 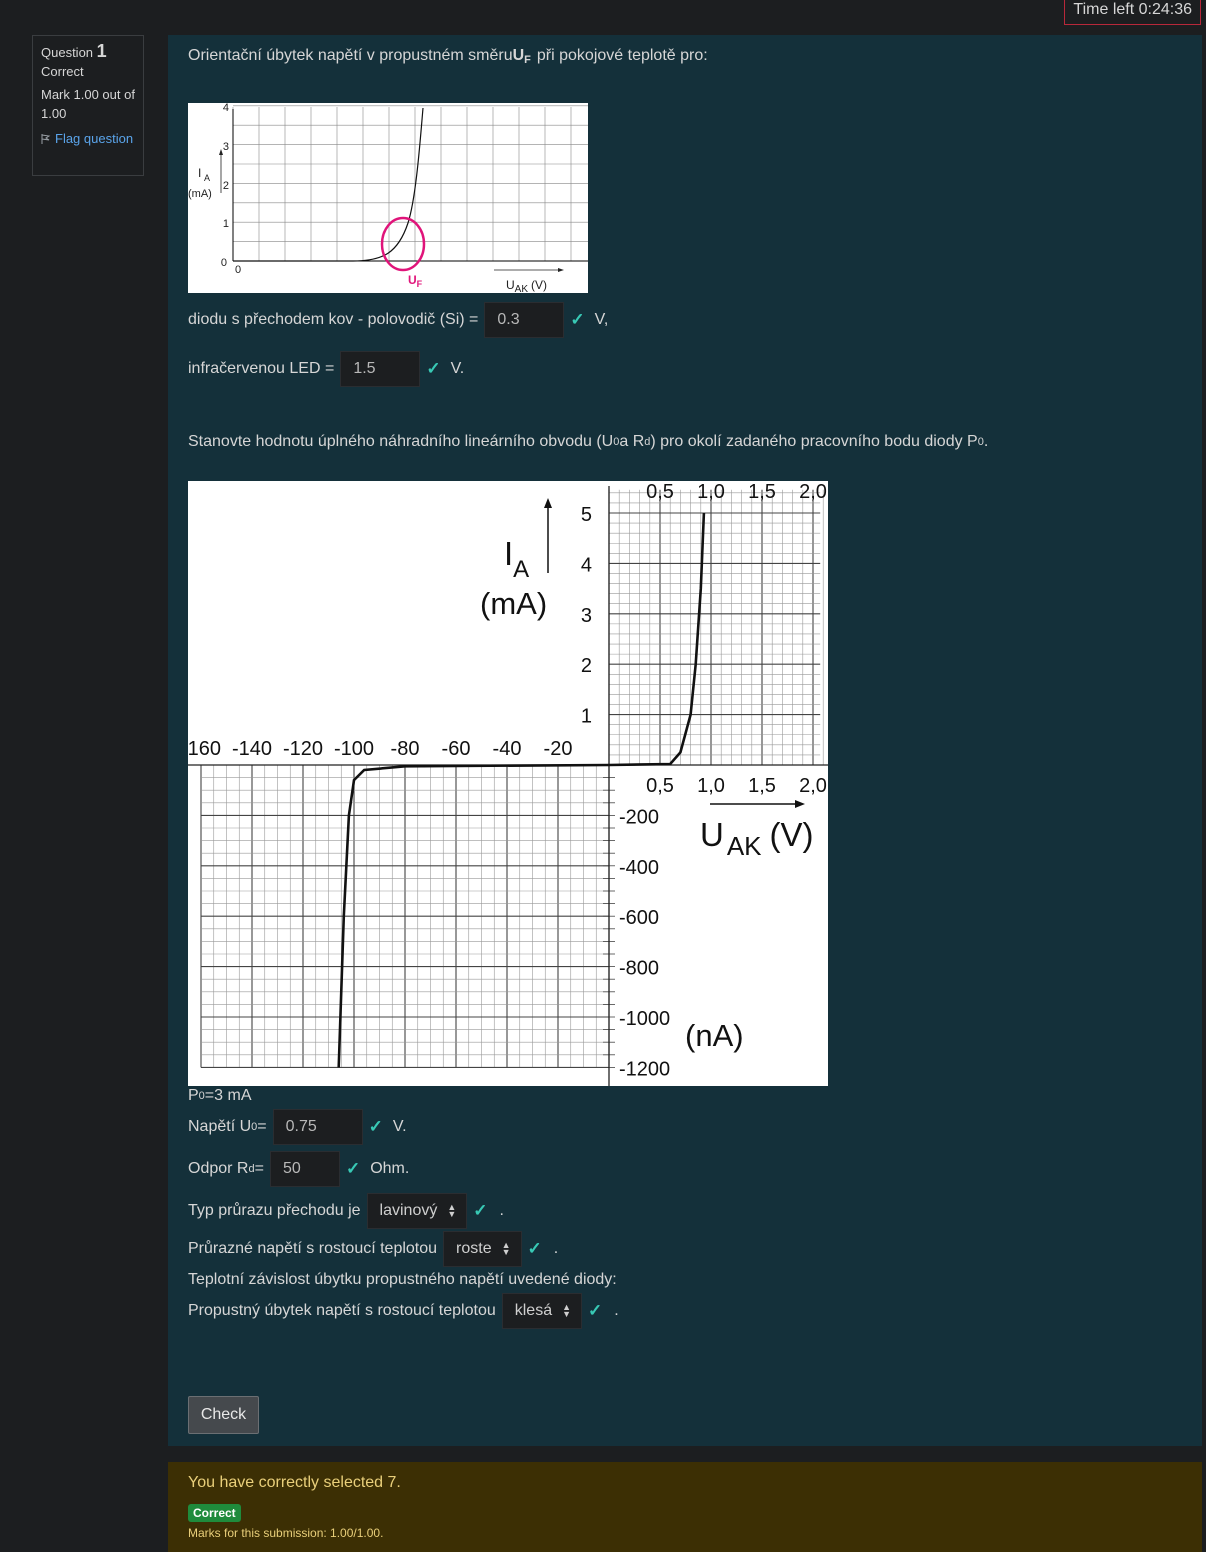 What do you see at coordinates (639, 918) in the screenshot?
I see `neg-y-tick-label: -600` at bounding box center [639, 918].